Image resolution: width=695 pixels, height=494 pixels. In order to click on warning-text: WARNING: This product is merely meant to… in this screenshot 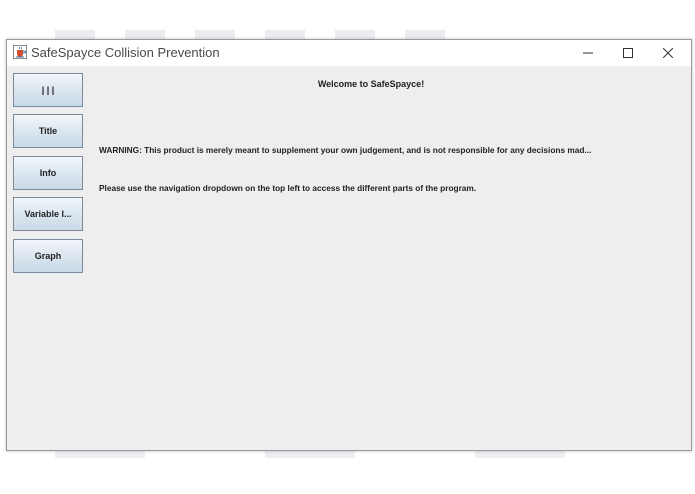, I will do `click(345, 150)`.